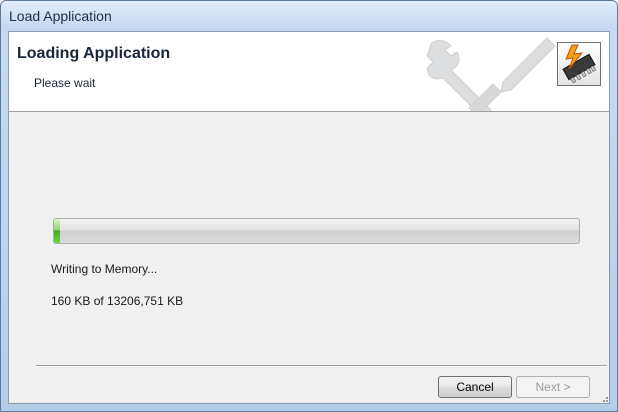 Image resolution: width=618 pixels, height=412 pixels. I want to click on wrench-screwdriver-icon, so click(491, 74).